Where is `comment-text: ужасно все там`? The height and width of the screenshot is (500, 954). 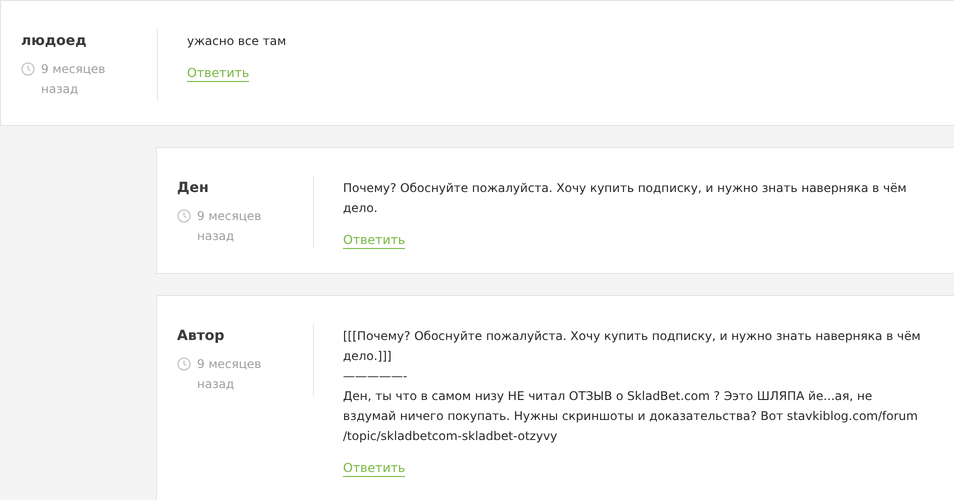 comment-text: ужасно все там is located at coordinates (236, 41).